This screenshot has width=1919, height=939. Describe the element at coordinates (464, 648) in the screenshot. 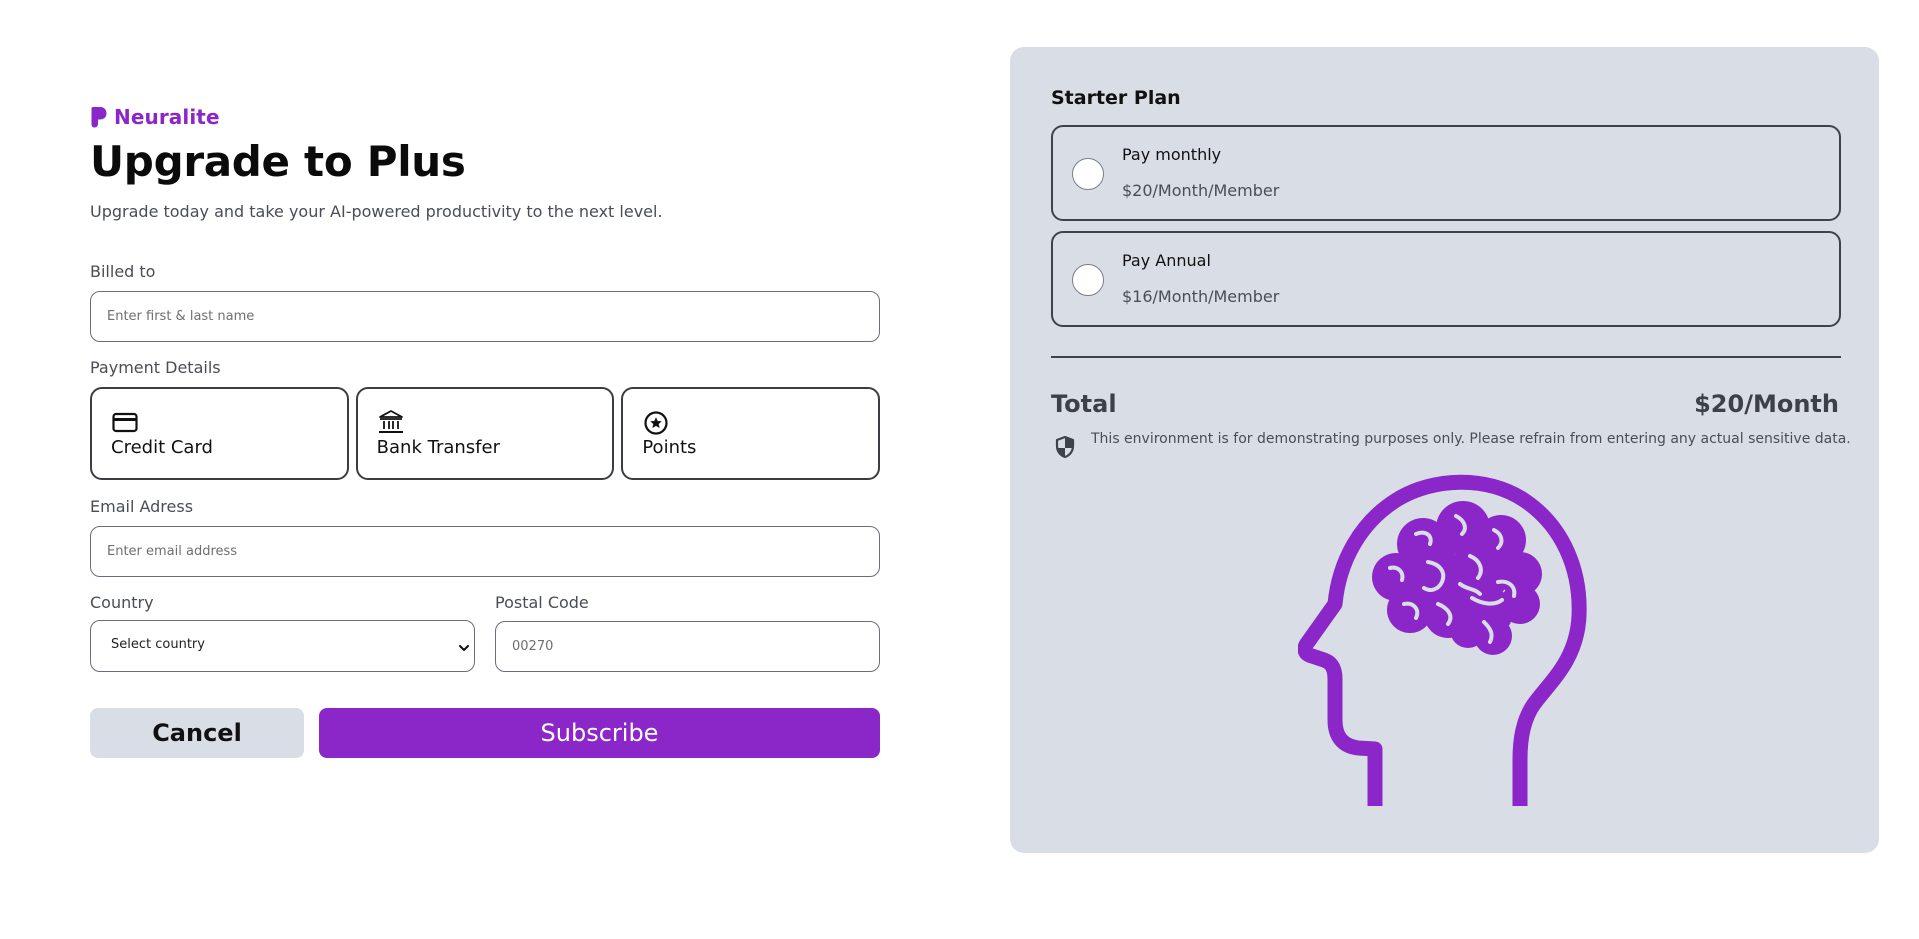

I see `chevron-down-icon` at that location.